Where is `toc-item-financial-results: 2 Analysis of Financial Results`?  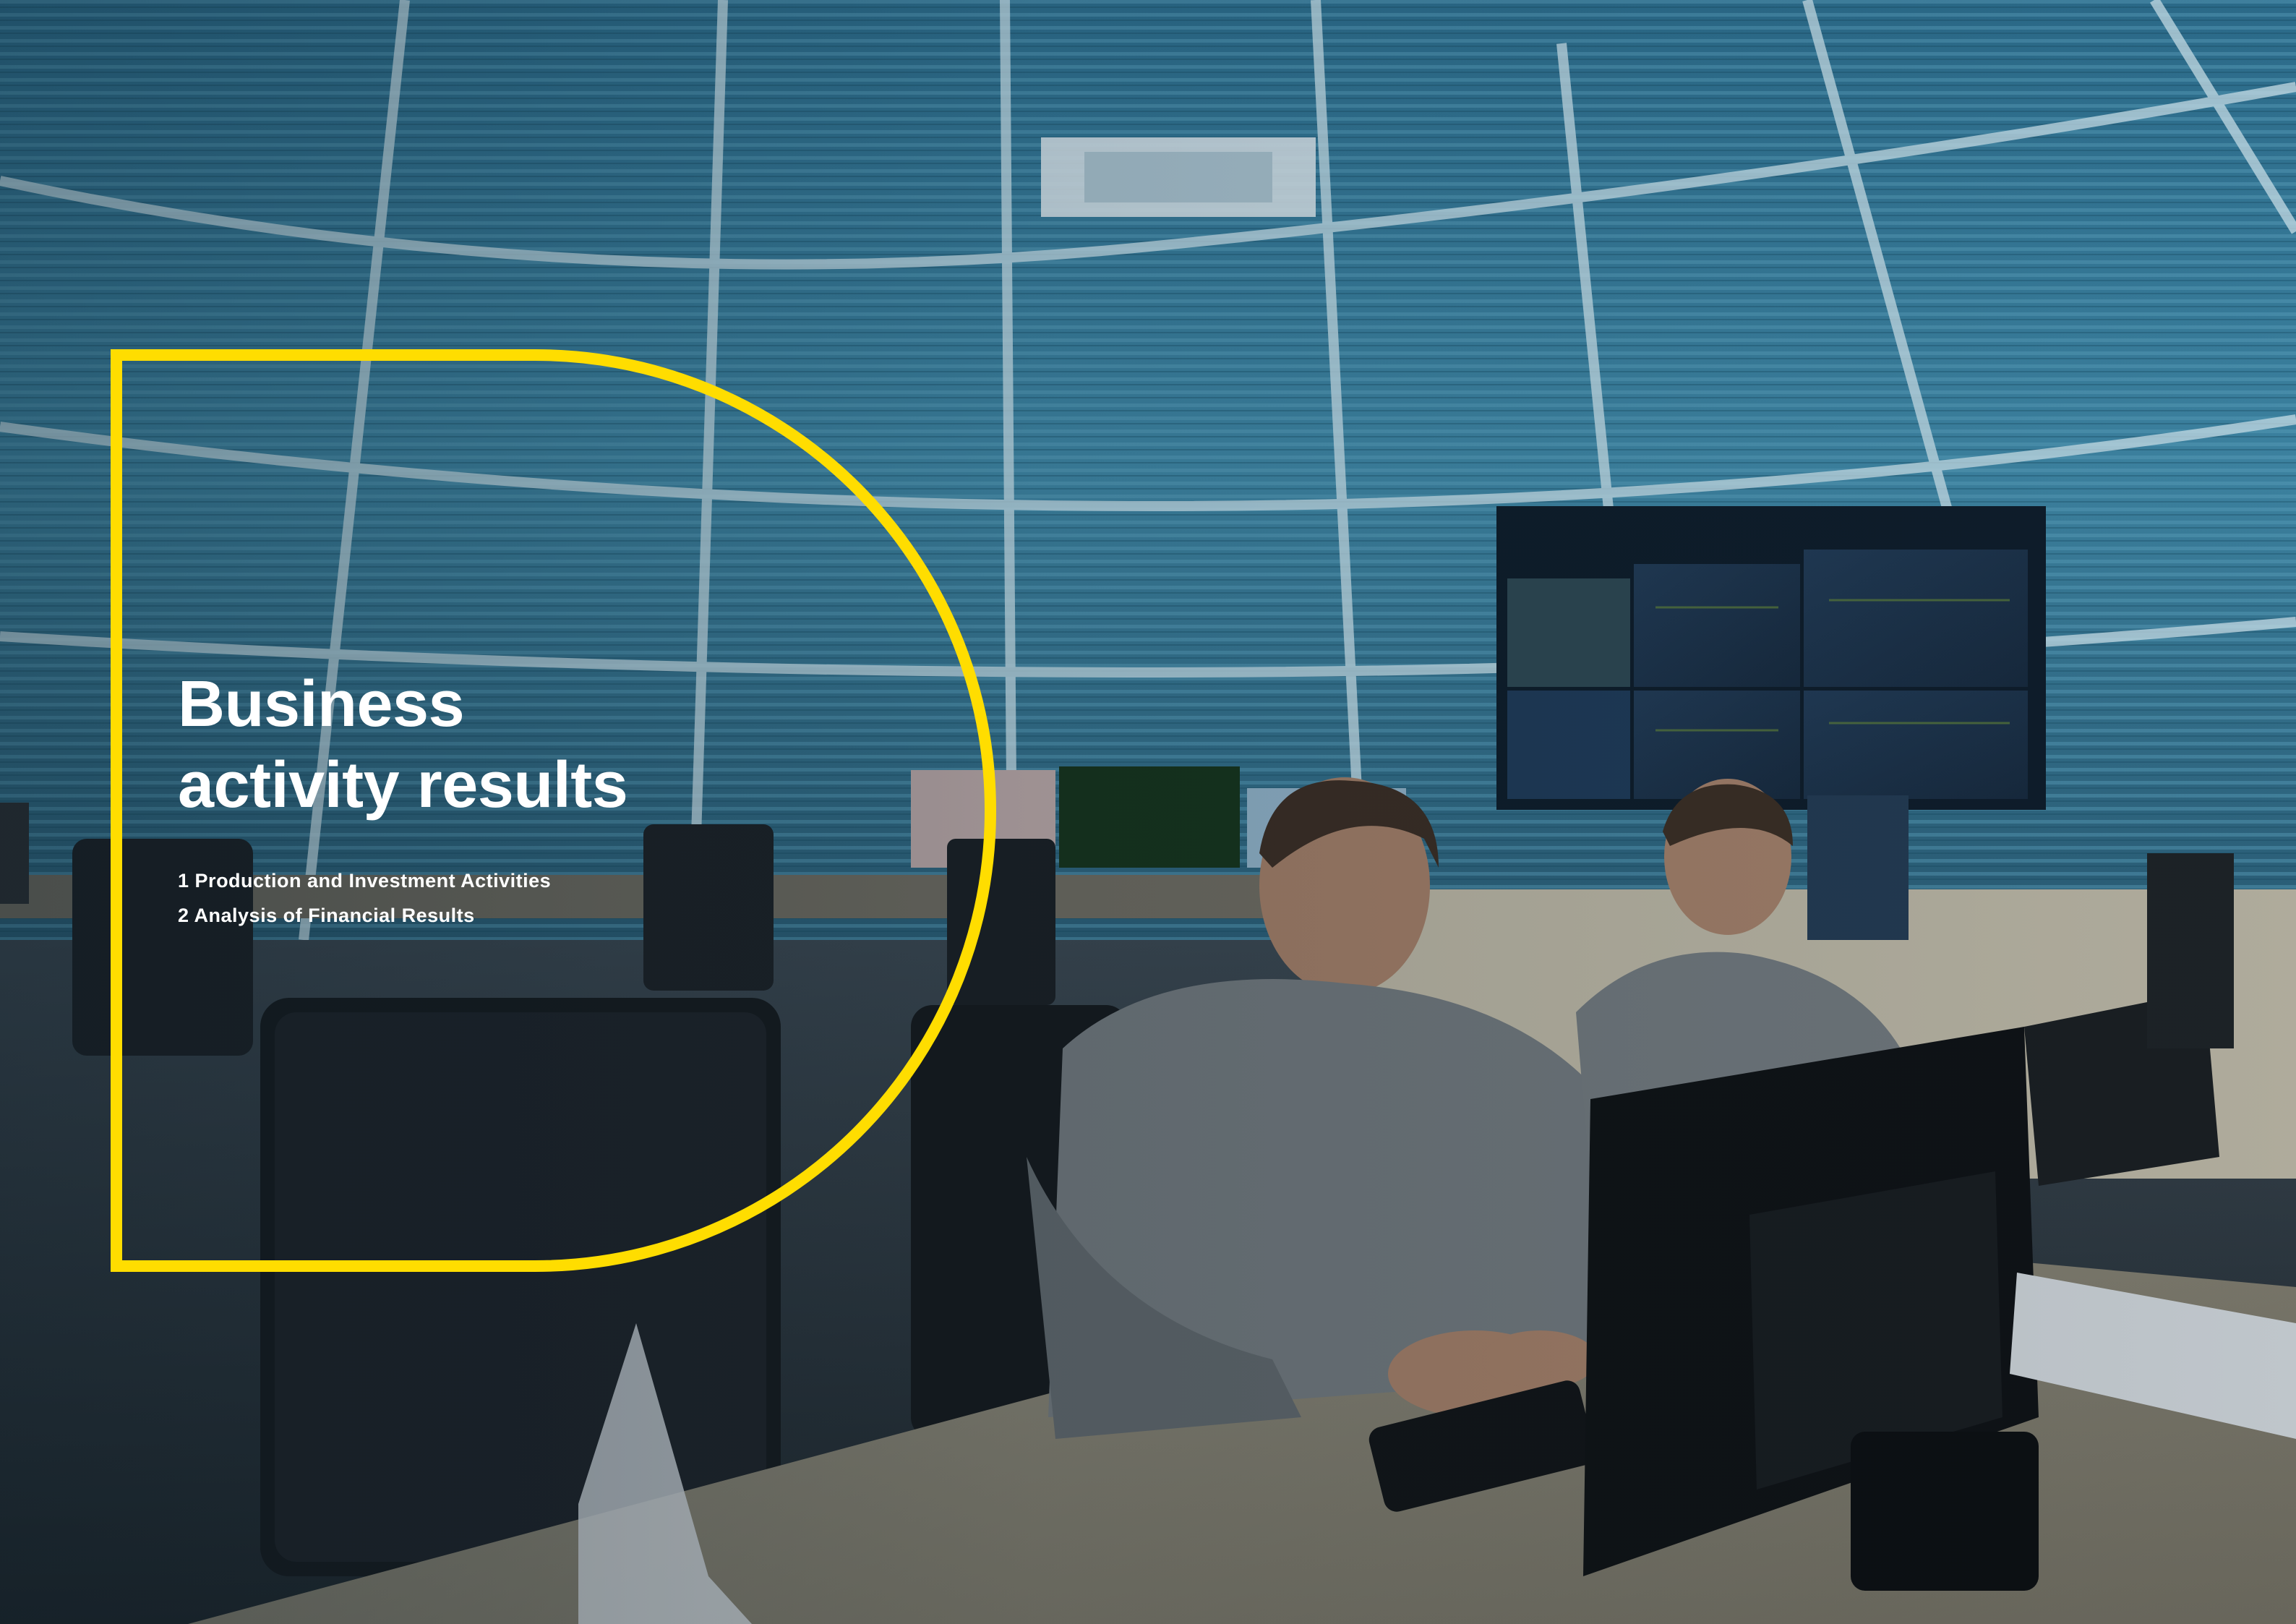
toc-item-financial-results: 2 Analysis of Financial Results is located at coordinates (364, 915).